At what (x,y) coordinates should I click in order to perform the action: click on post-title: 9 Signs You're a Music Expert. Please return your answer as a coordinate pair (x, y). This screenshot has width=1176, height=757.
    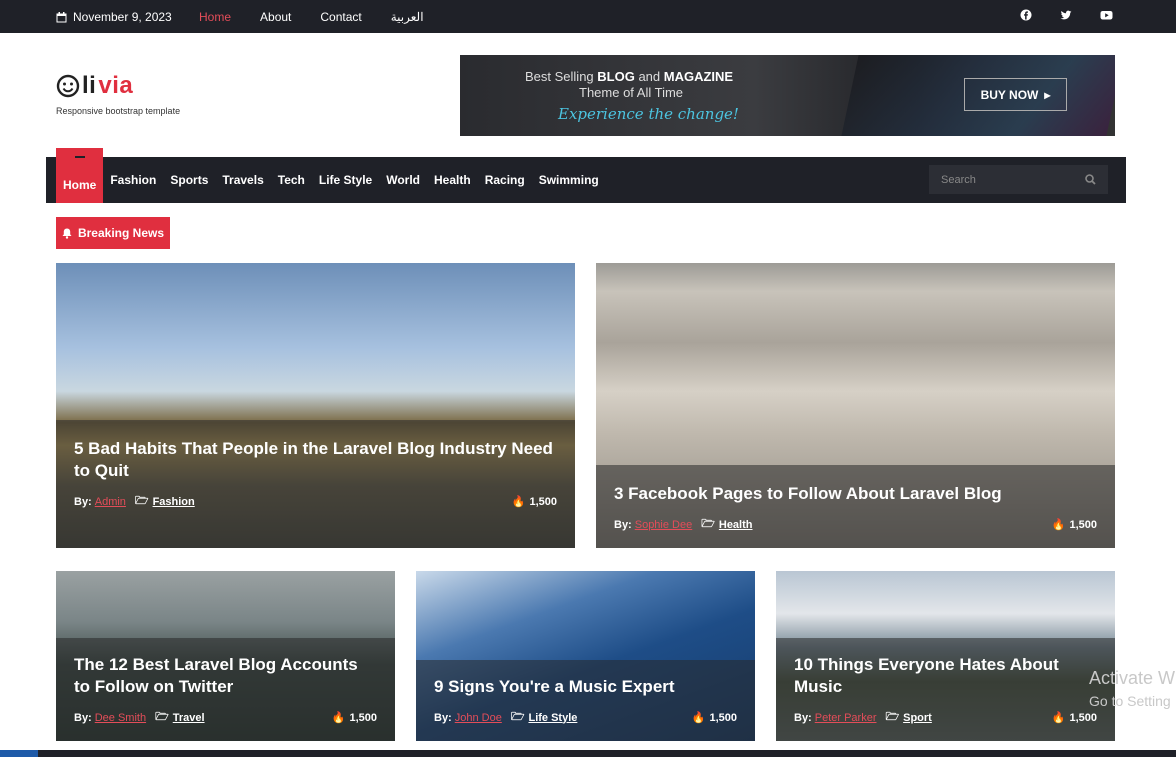
    Looking at the image, I should click on (585, 687).